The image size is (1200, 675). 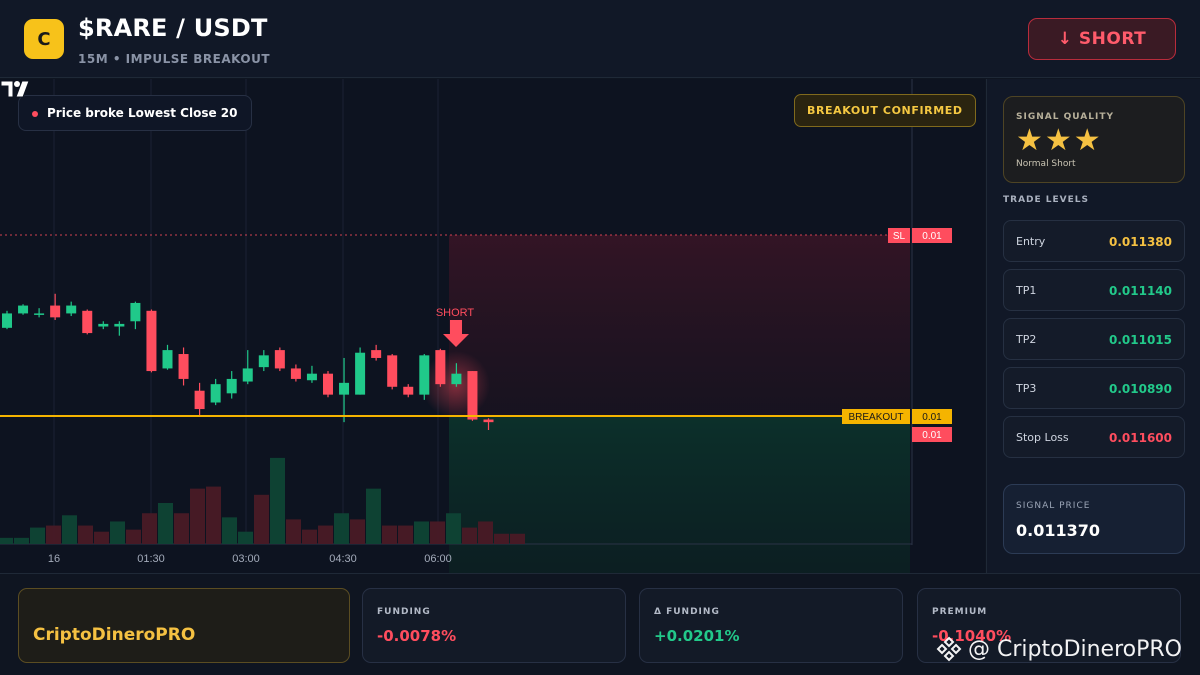 What do you see at coordinates (1094, 139) in the screenshot?
I see `signal-quality-card: SIGNAL QUALITY ★★★ Normal Short` at bounding box center [1094, 139].